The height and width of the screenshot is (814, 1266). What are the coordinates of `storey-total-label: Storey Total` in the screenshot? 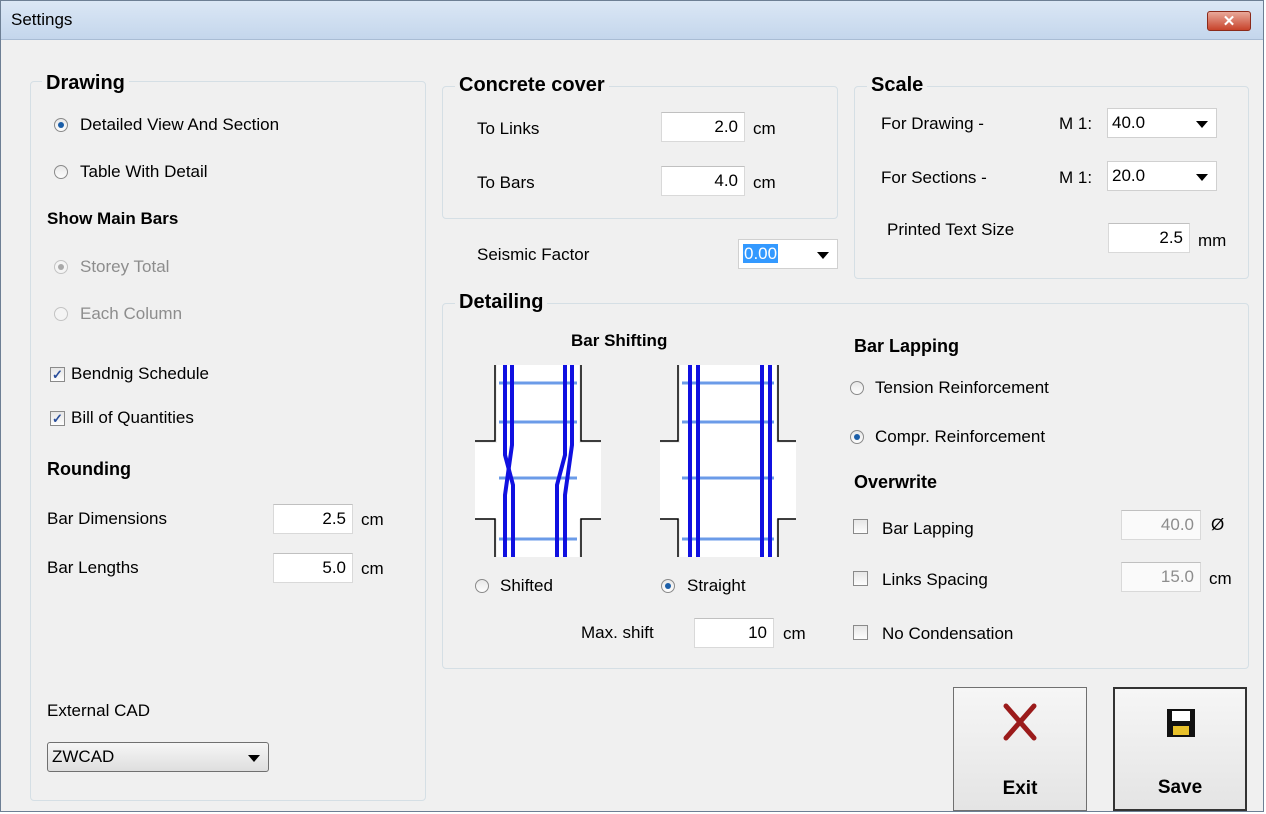 It's located at (125, 266).